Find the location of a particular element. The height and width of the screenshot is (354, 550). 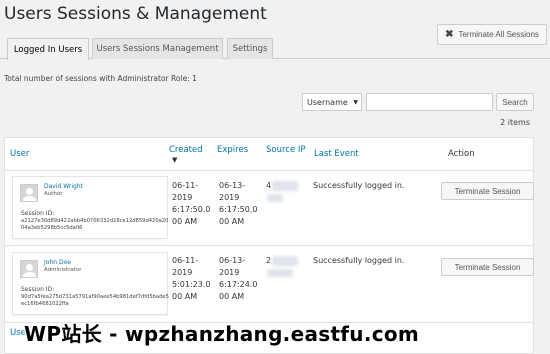

column-header-action: Action is located at coordinates (461, 154).